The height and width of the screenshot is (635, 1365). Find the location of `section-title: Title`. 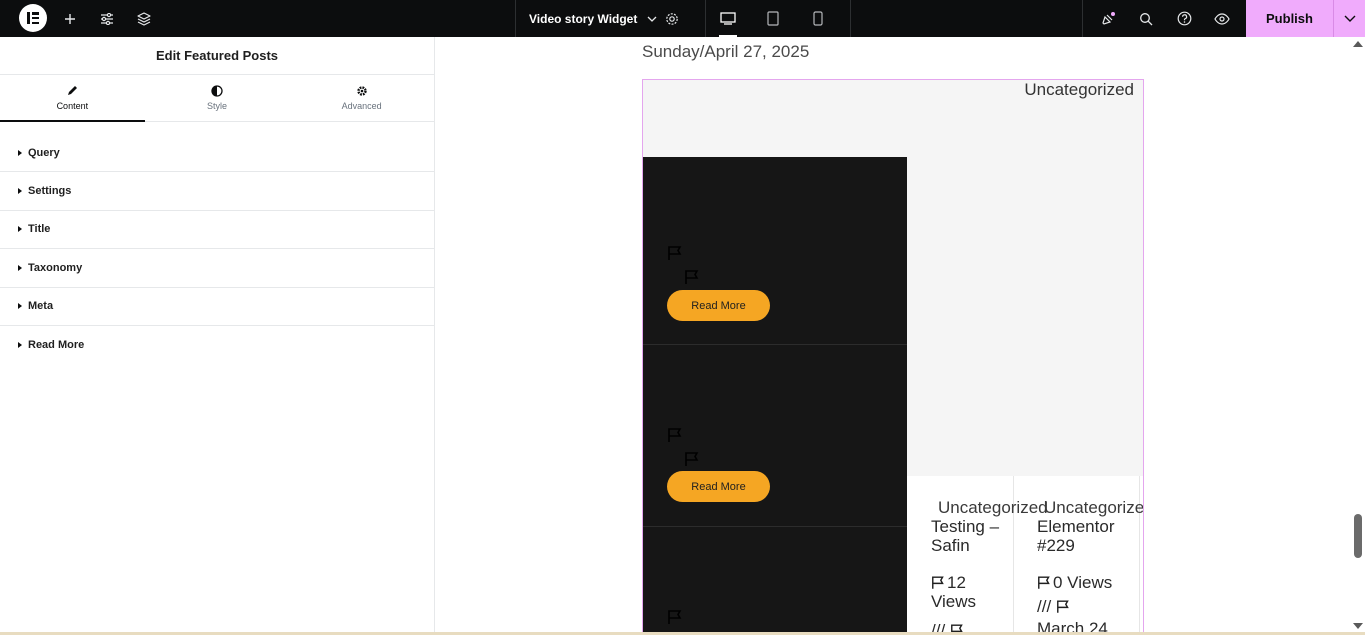

section-title: Title is located at coordinates (217, 230).